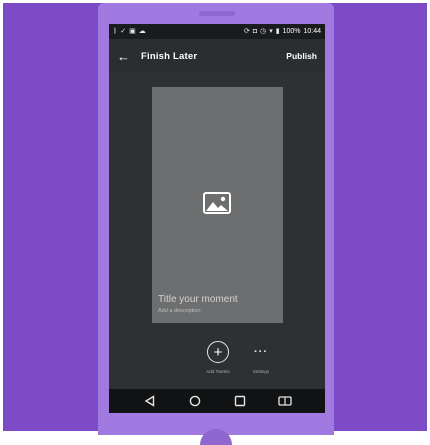 This screenshot has height=445, width=430. I want to click on dual-window-icon, so click(284, 401).